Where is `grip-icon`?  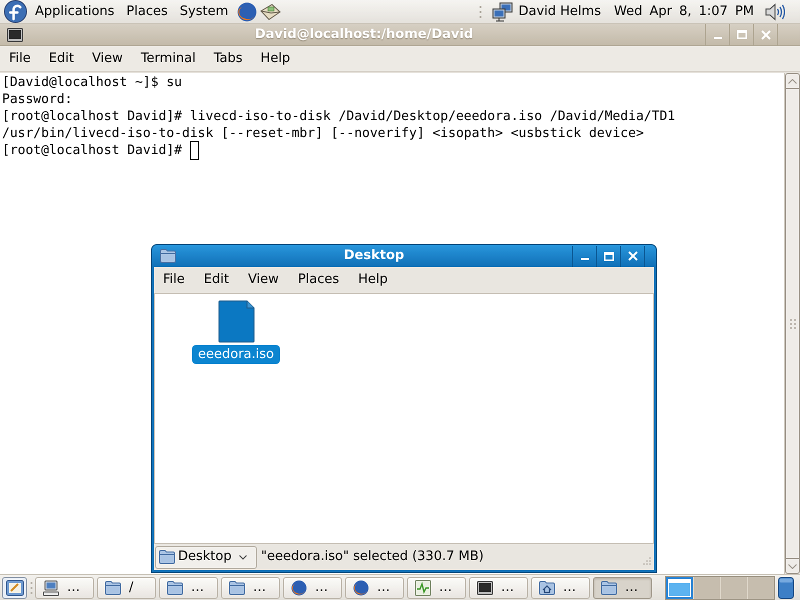
grip-icon is located at coordinates (793, 323).